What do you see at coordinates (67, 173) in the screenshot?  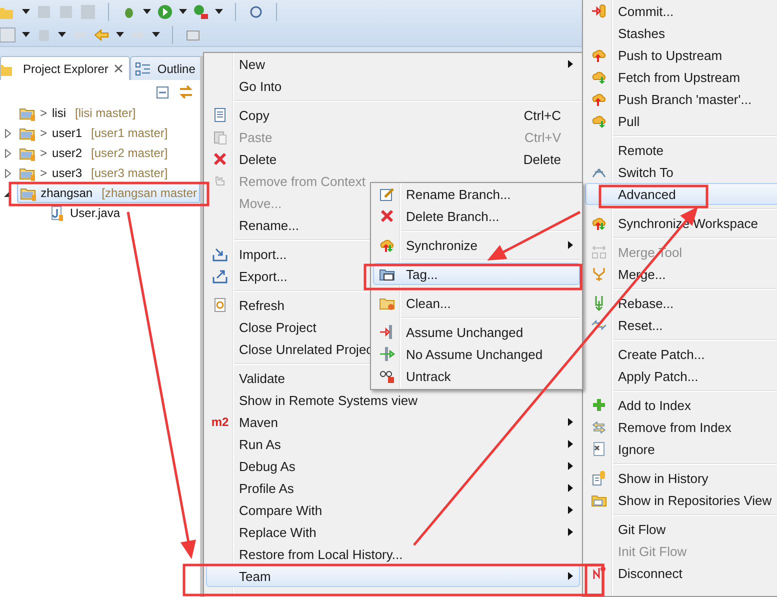 I see `item-name: user3` at bounding box center [67, 173].